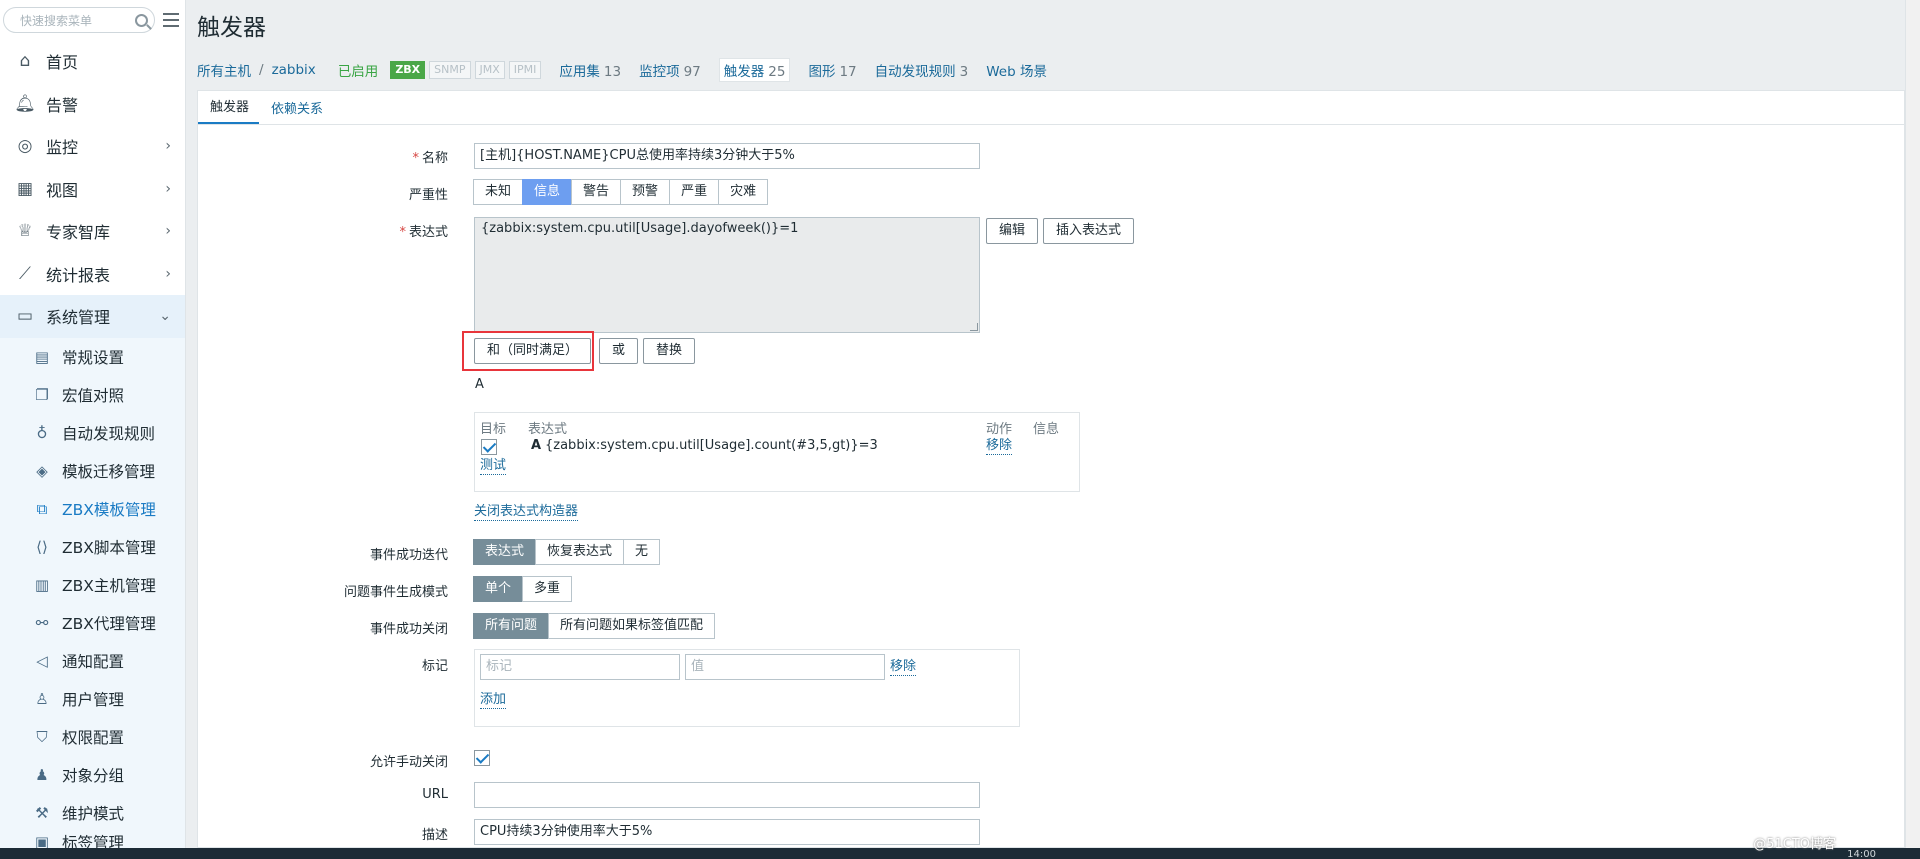  I want to click on severity-option-information: 信息, so click(547, 192).